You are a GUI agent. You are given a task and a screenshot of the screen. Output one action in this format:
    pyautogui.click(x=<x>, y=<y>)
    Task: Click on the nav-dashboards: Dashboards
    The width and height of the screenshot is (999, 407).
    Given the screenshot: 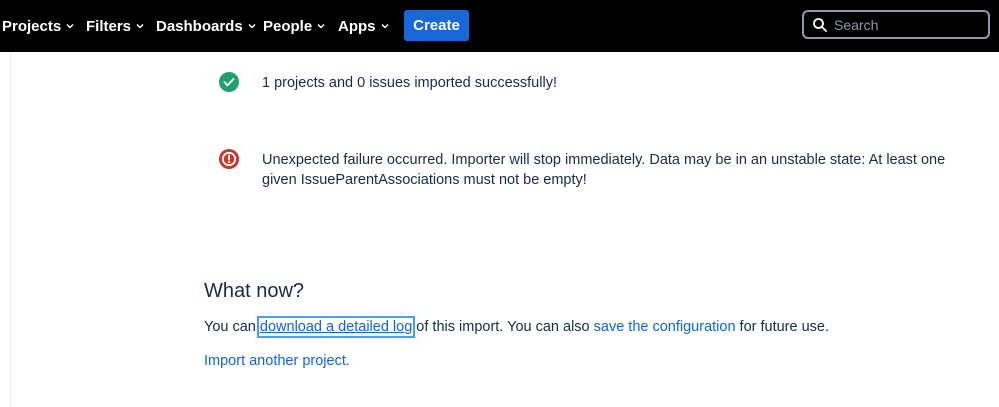 What is the action you would take?
    pyautogui.click(x=206, y=26)
    